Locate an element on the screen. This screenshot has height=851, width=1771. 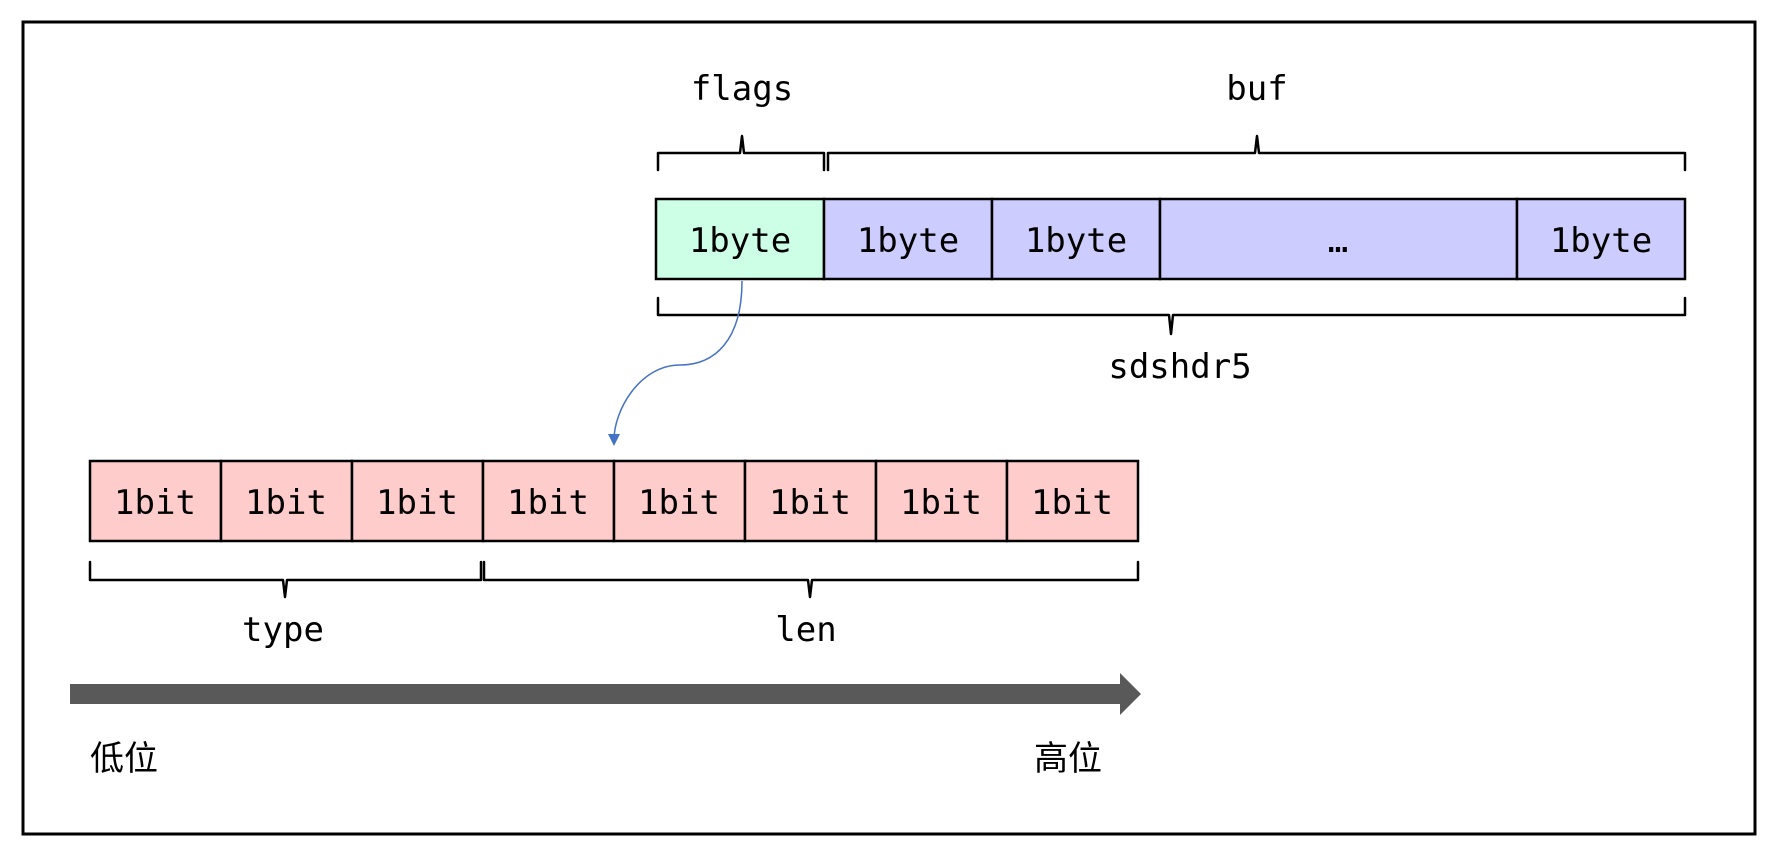
header-row: 1byte 1byte 1byte … 1byte is located at coordinates (1170, 239).